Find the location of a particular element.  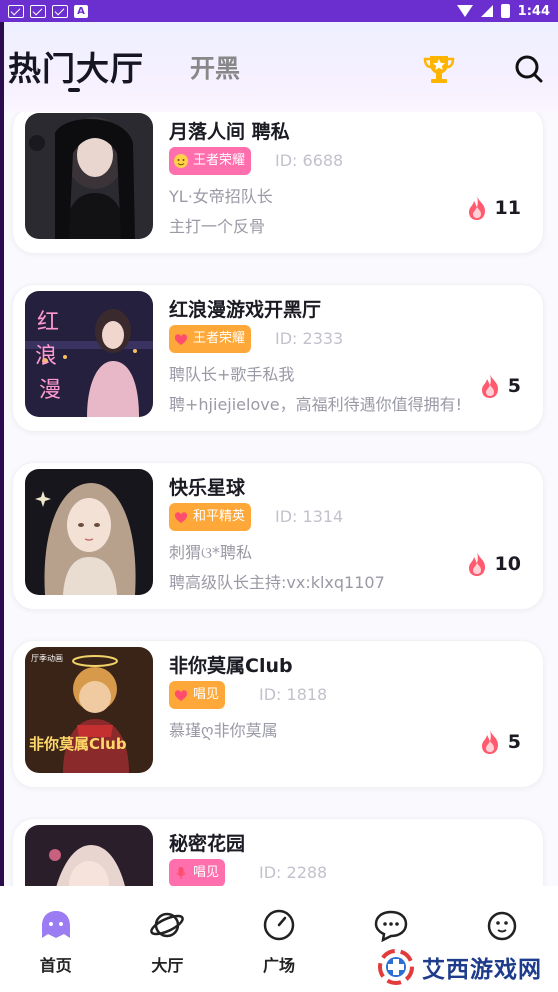

tab-hot-hall: 热门大厅 is located at coordinates (76, 66).